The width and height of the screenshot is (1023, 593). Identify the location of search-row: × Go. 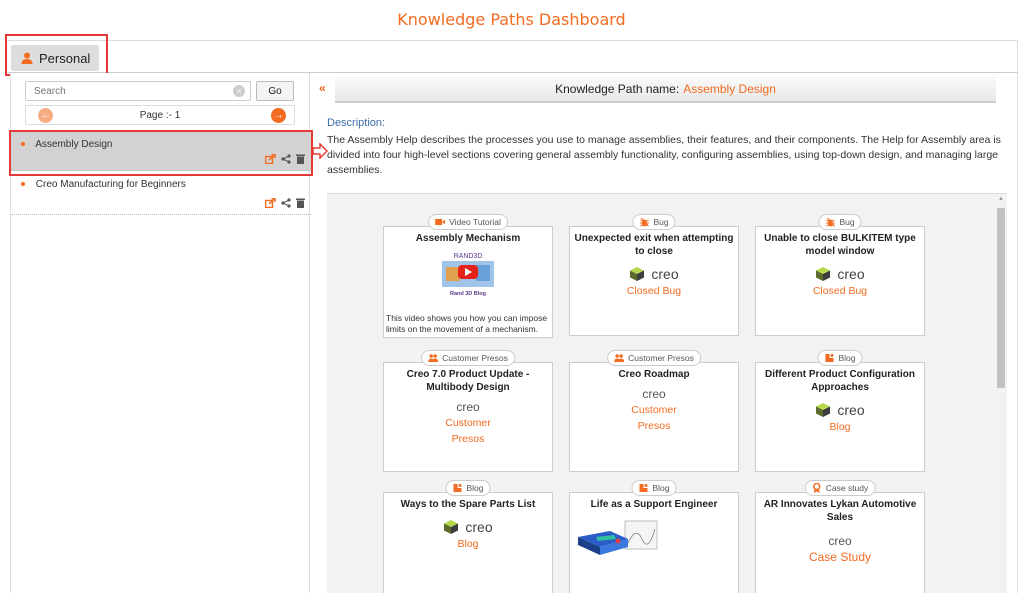
(167, 91).